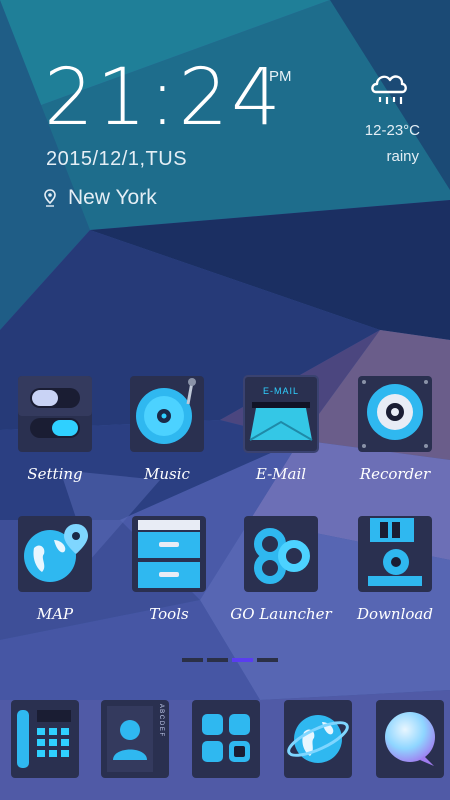  I want to click on globe-pin-icon, so click(55, 554).